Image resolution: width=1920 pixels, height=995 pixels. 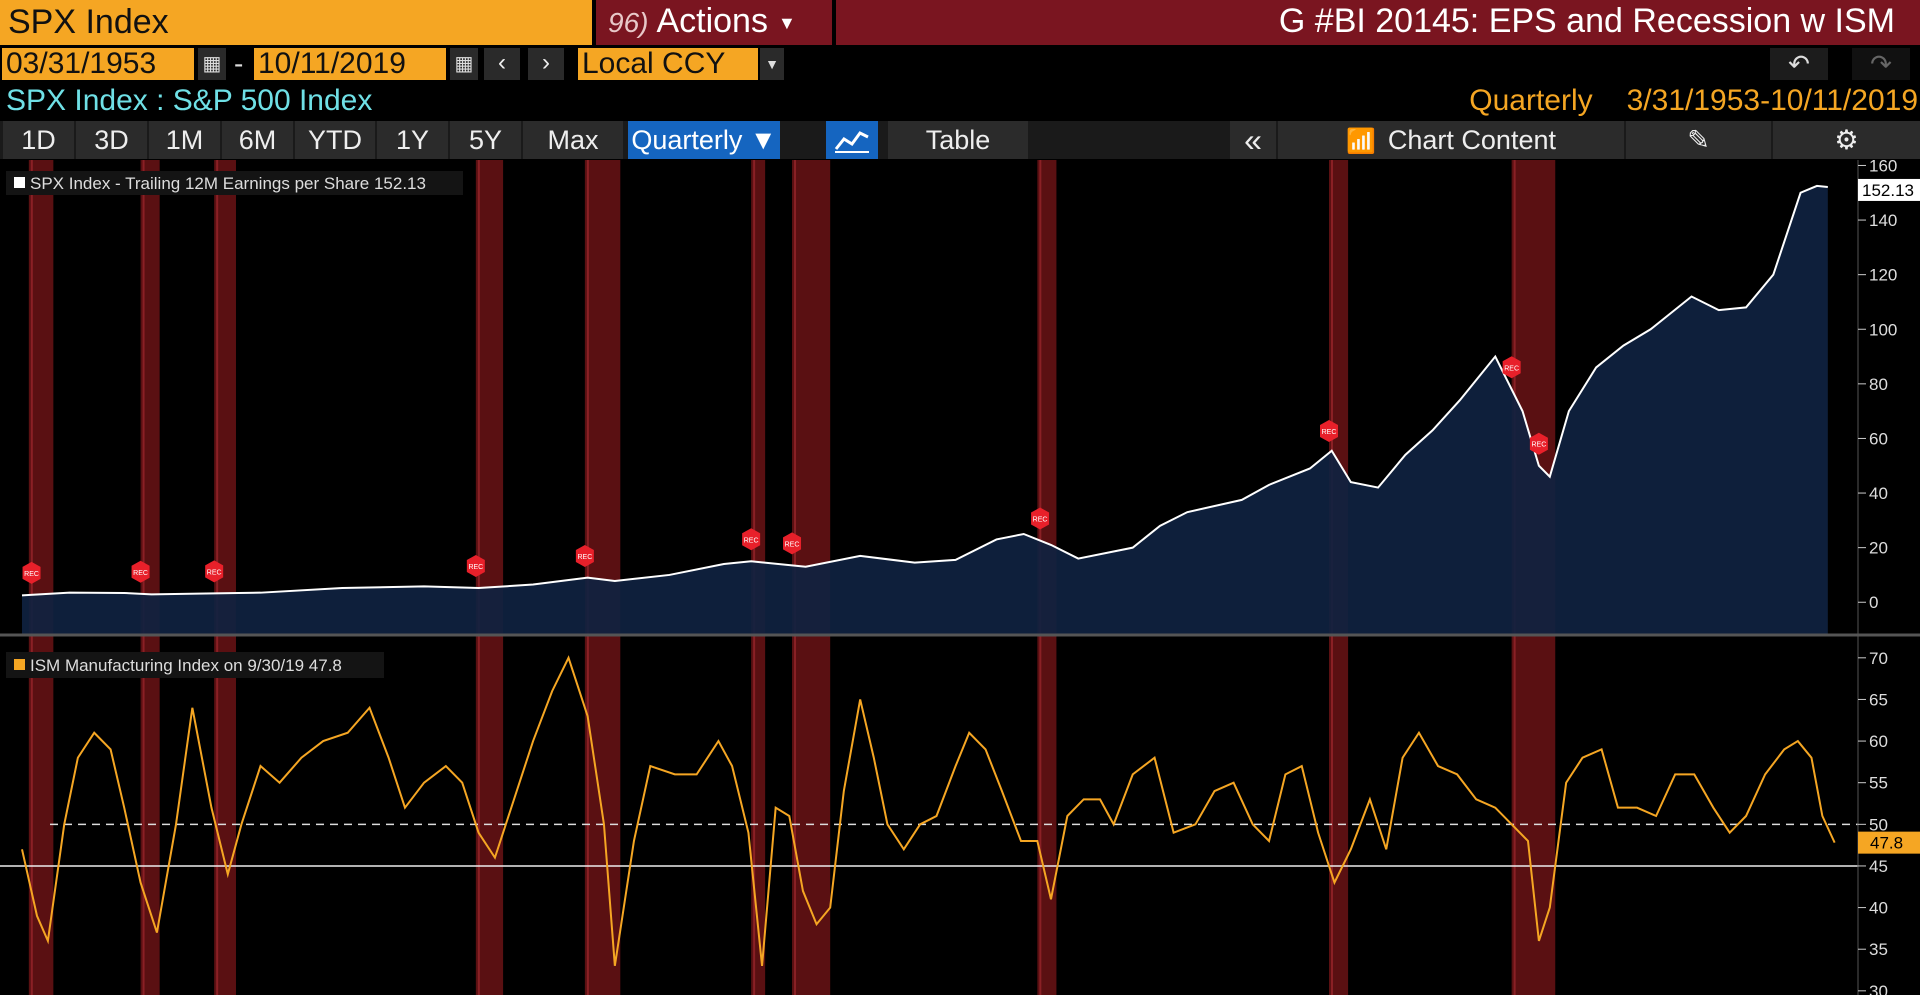 What do you see at coordinates (628, 22) in the screenshot?
I see `actions-shortcut-number: 96)` at bounding box center [628, 22].